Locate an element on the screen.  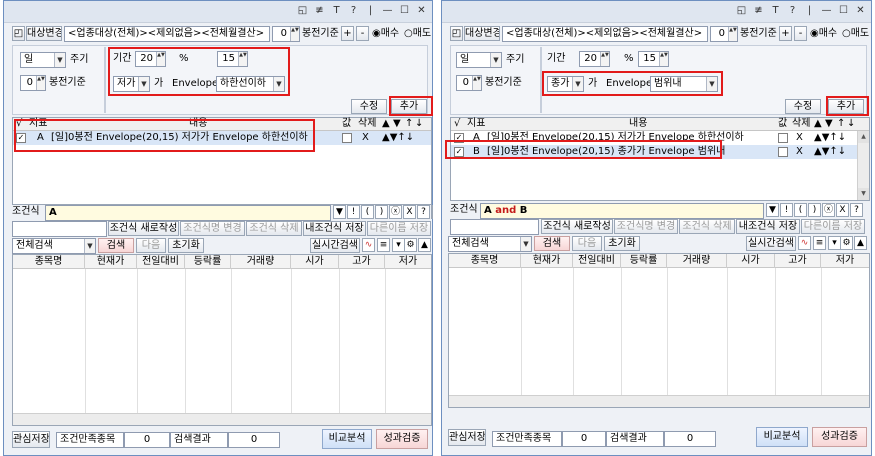
paren-open-button: ( is located at coordinates (800, 210).